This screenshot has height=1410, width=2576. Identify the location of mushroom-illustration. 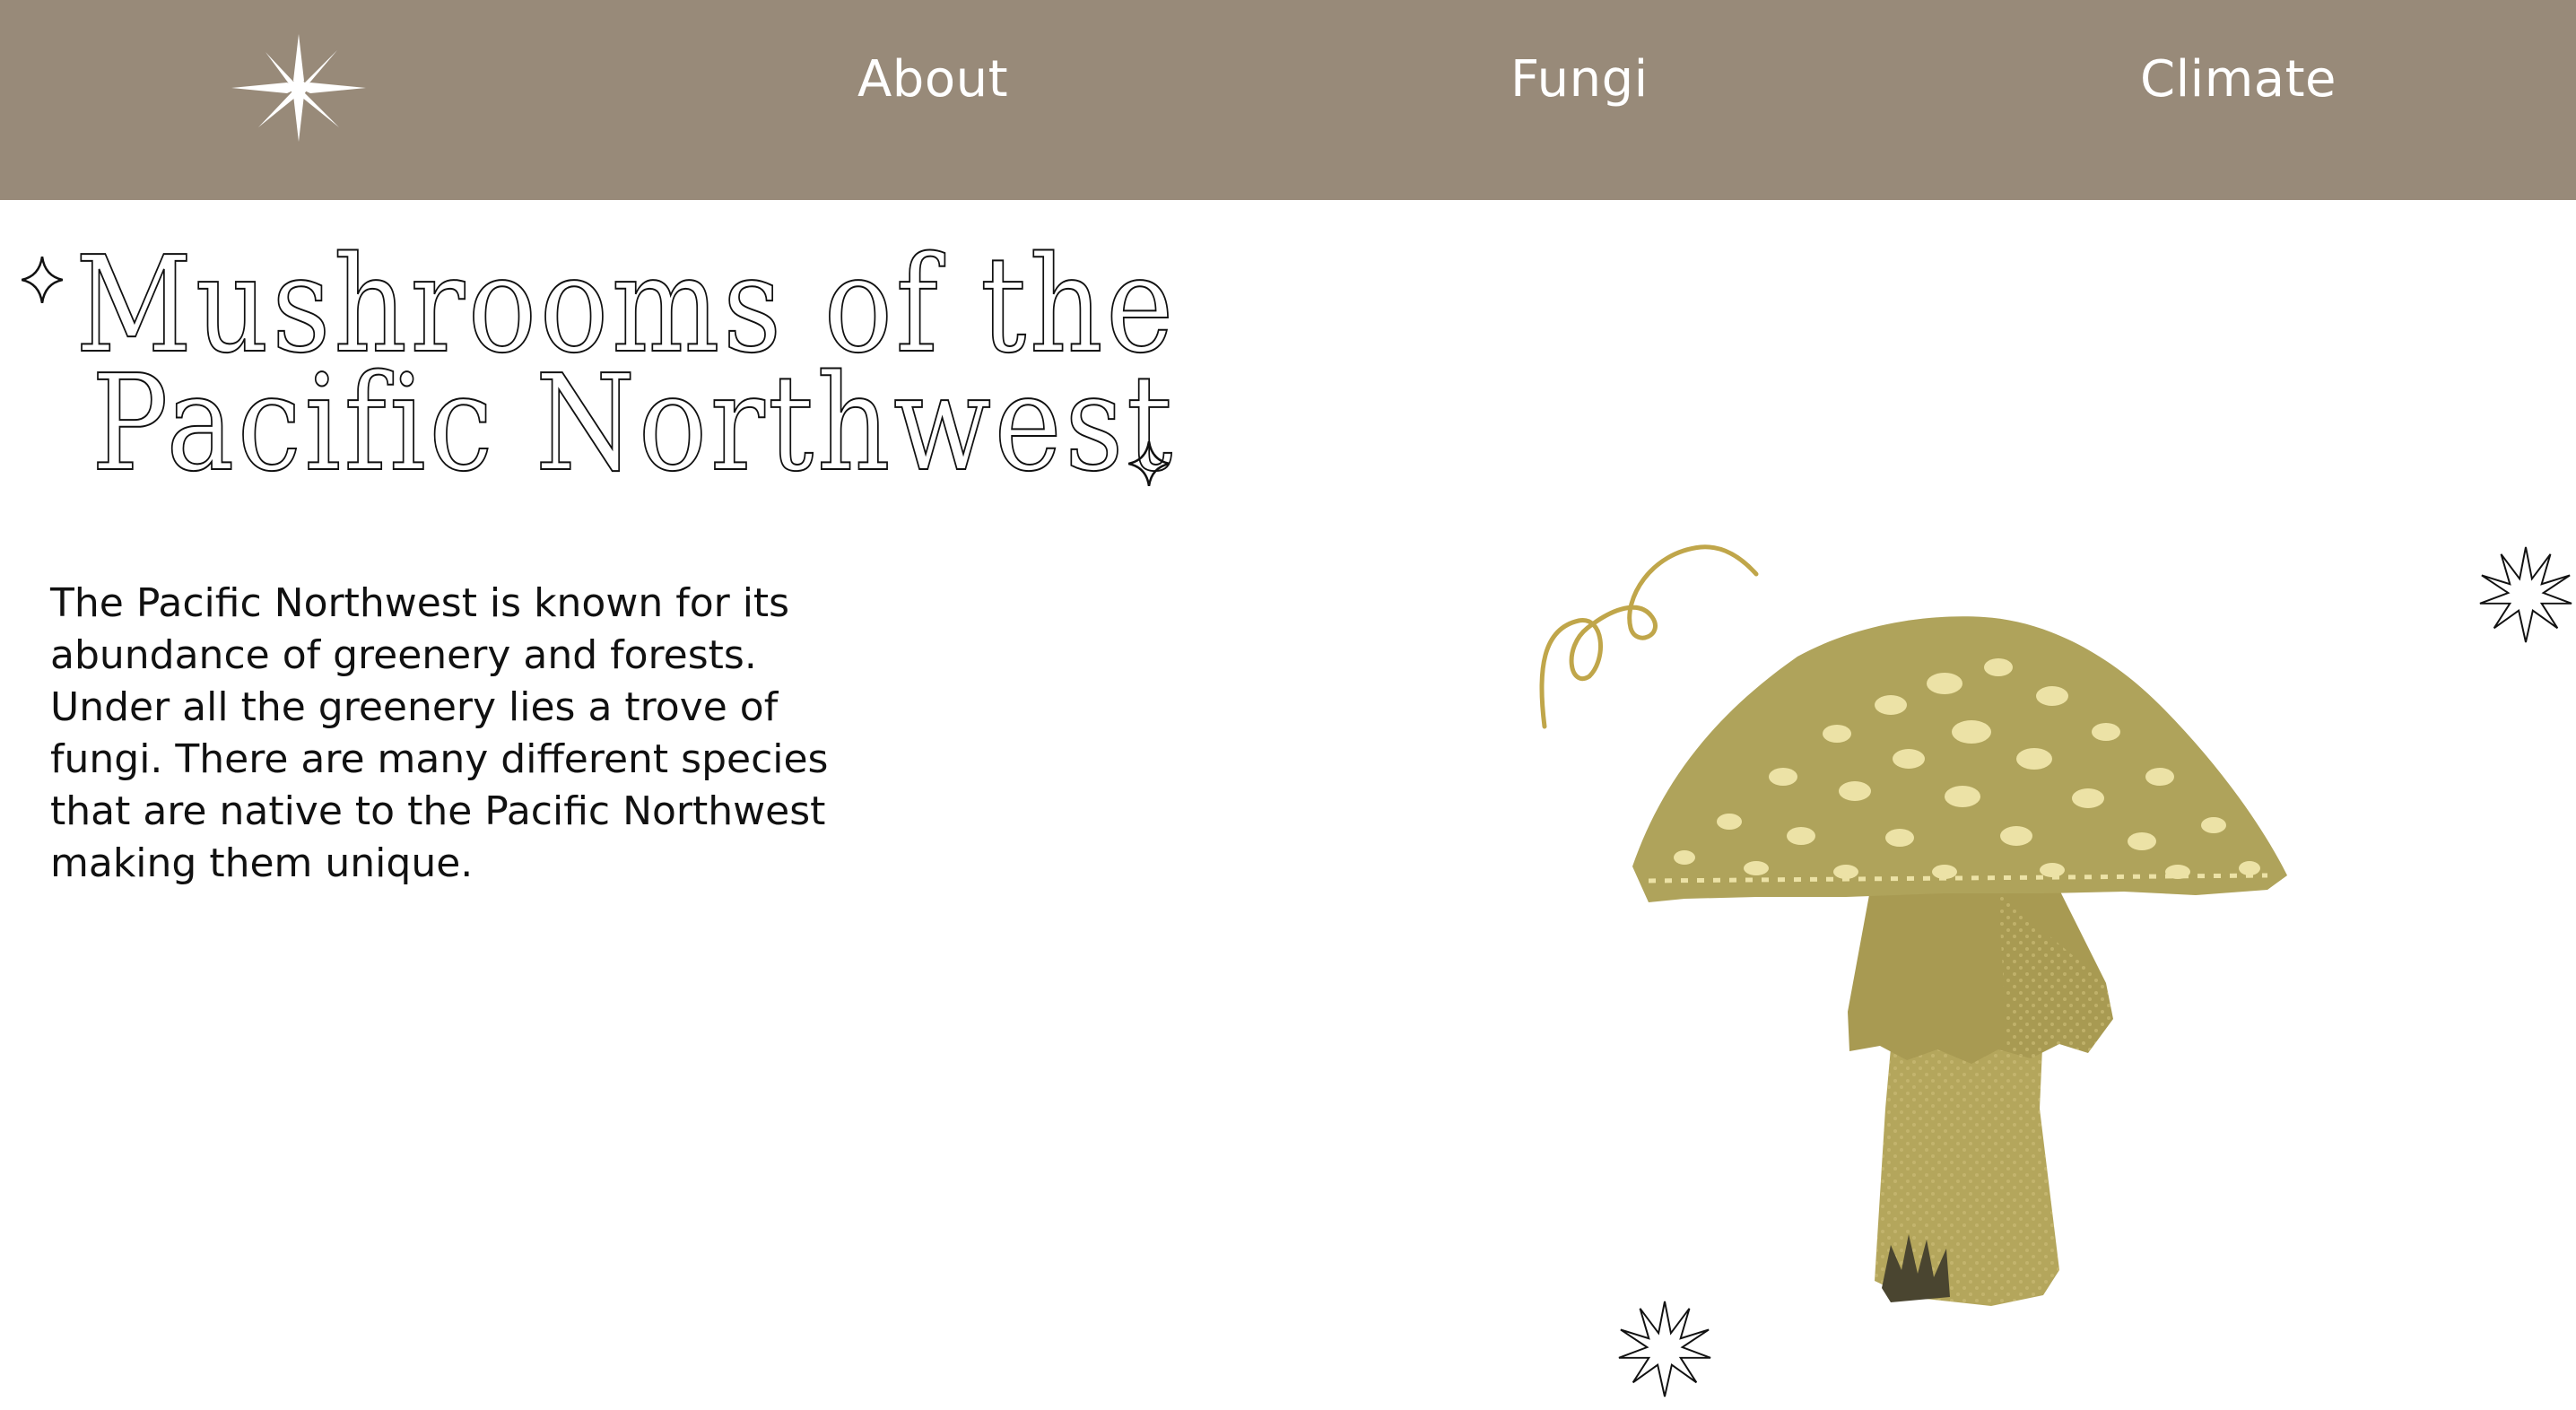
(1959, 961).